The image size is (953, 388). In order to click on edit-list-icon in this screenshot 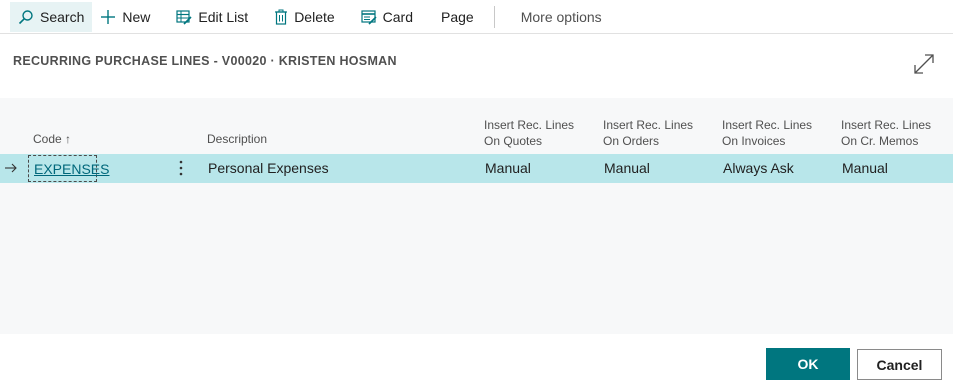, I will do `click(184, 17)`.